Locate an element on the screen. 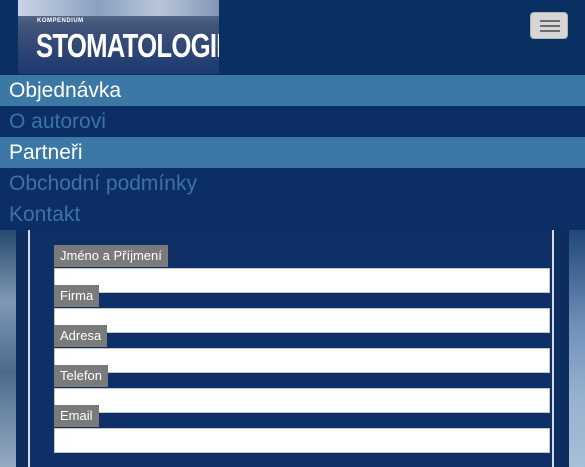 The width and height of the screenshot is (585, 467). company-field-label: Firma is located at coordinates (77, 296).